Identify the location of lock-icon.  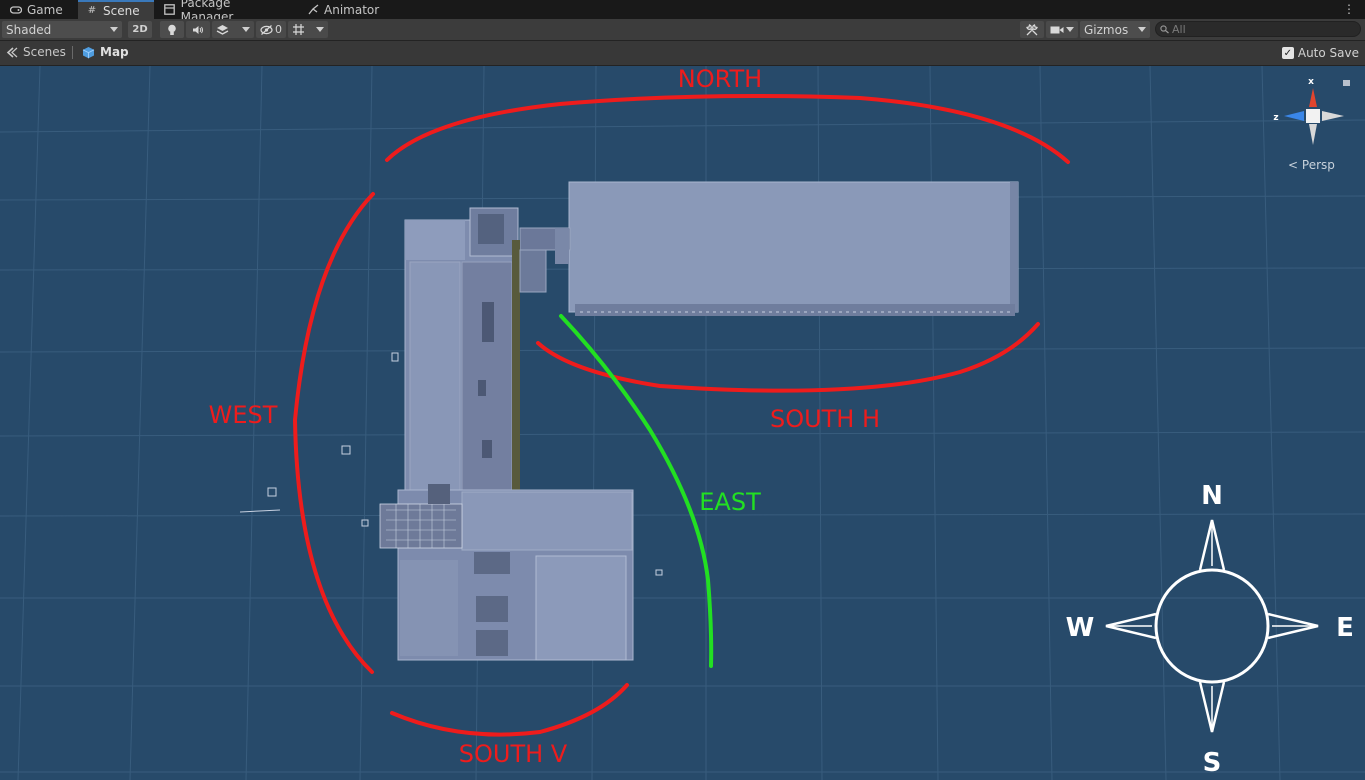
(1346, 83).